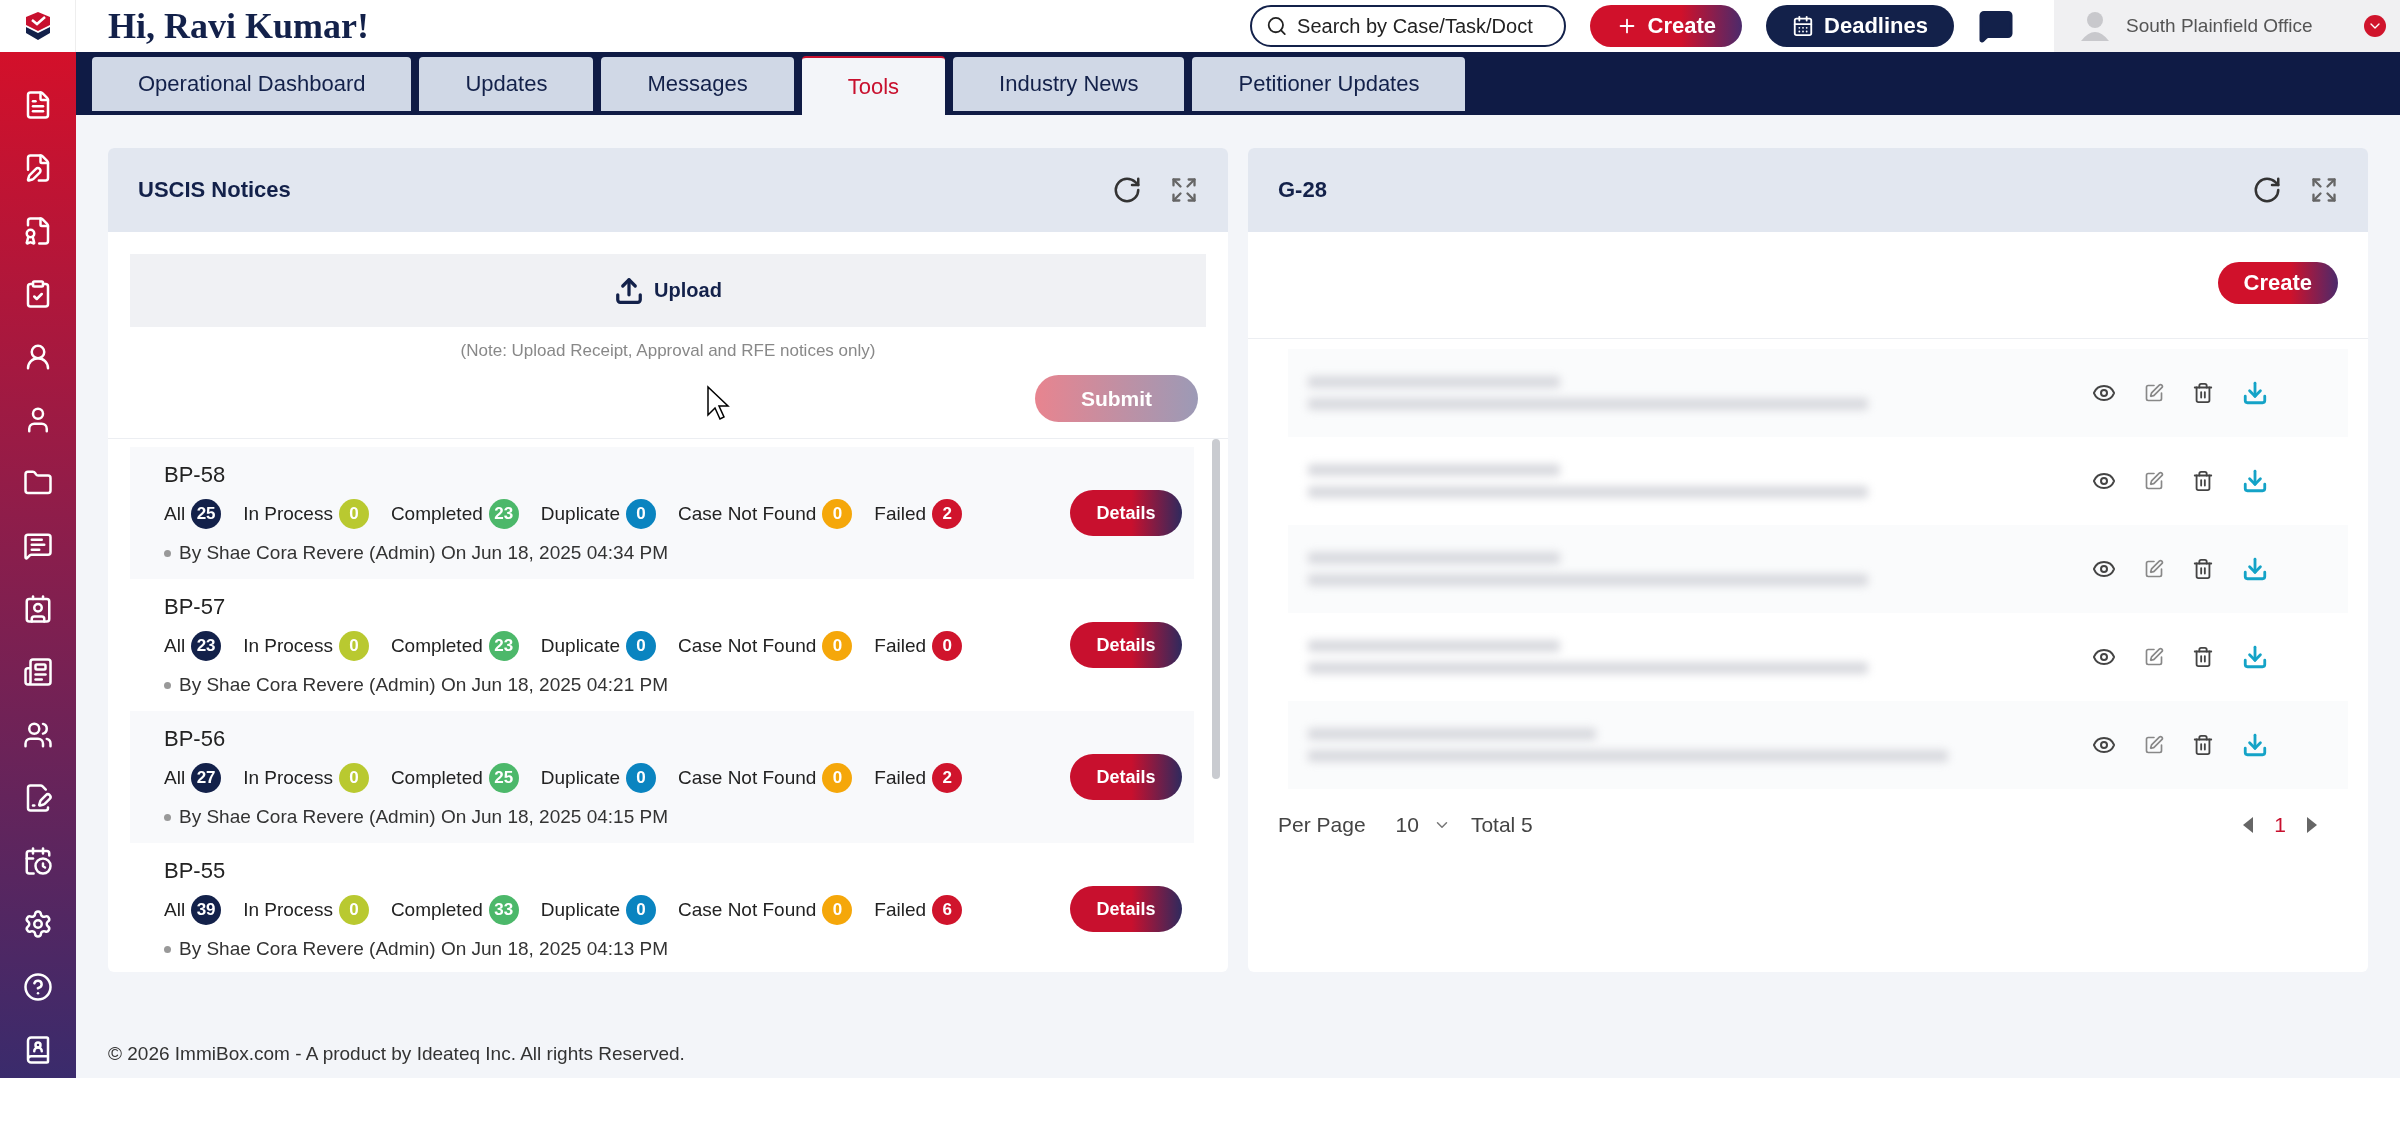 This screenshot has height=1129, width=2400. I want to click on batch-author-date: By Shae Cora Revere (Admin) On Jun 18, 2025 04:15 PM, so click(423, 817).